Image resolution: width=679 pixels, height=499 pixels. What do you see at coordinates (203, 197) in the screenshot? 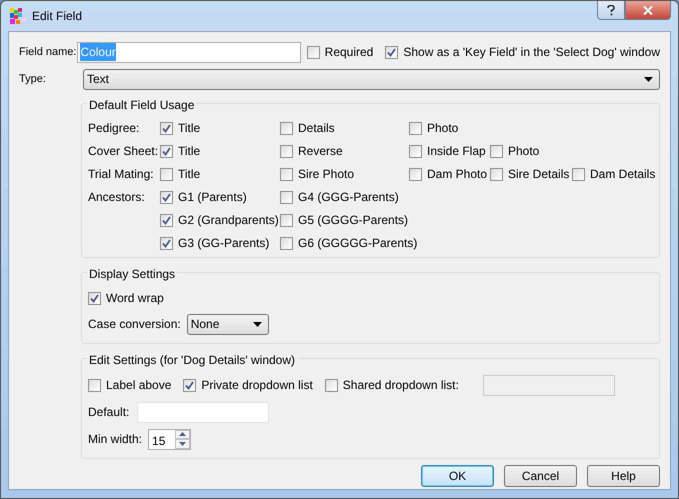
I see `checkbox: G1 (Parents)` at bounding box center [203, 197].